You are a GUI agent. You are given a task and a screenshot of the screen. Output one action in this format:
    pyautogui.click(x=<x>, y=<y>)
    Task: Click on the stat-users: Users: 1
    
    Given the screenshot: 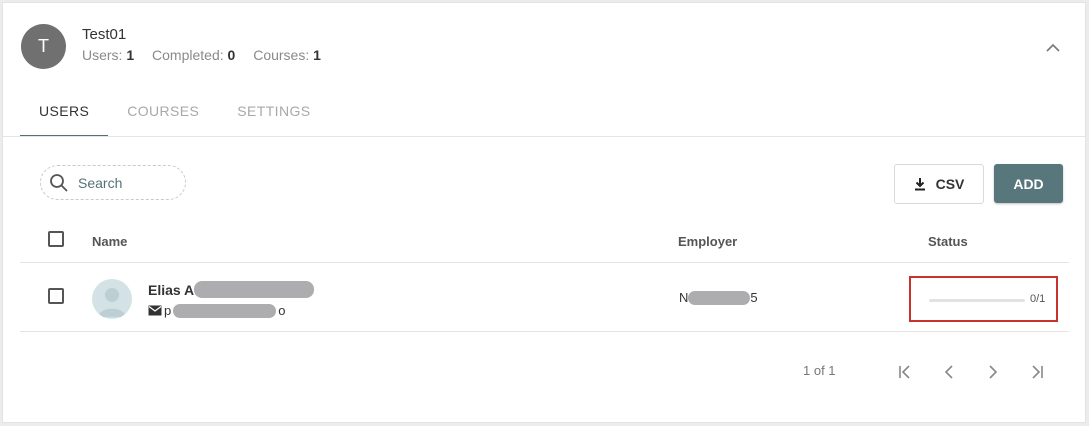 What is the action you would take?
    pyautogui.click(x=108, y=55)
    